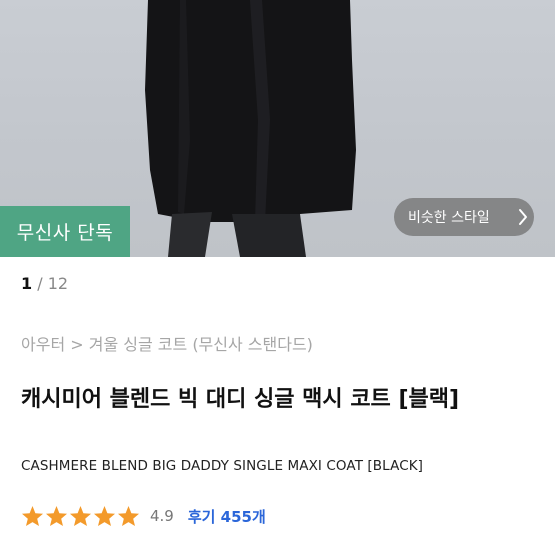  What do you see at coordinates (227, 516) in the screenshot?
I see `reviews-link: 후기 455개` at bounding box center [227, 516].